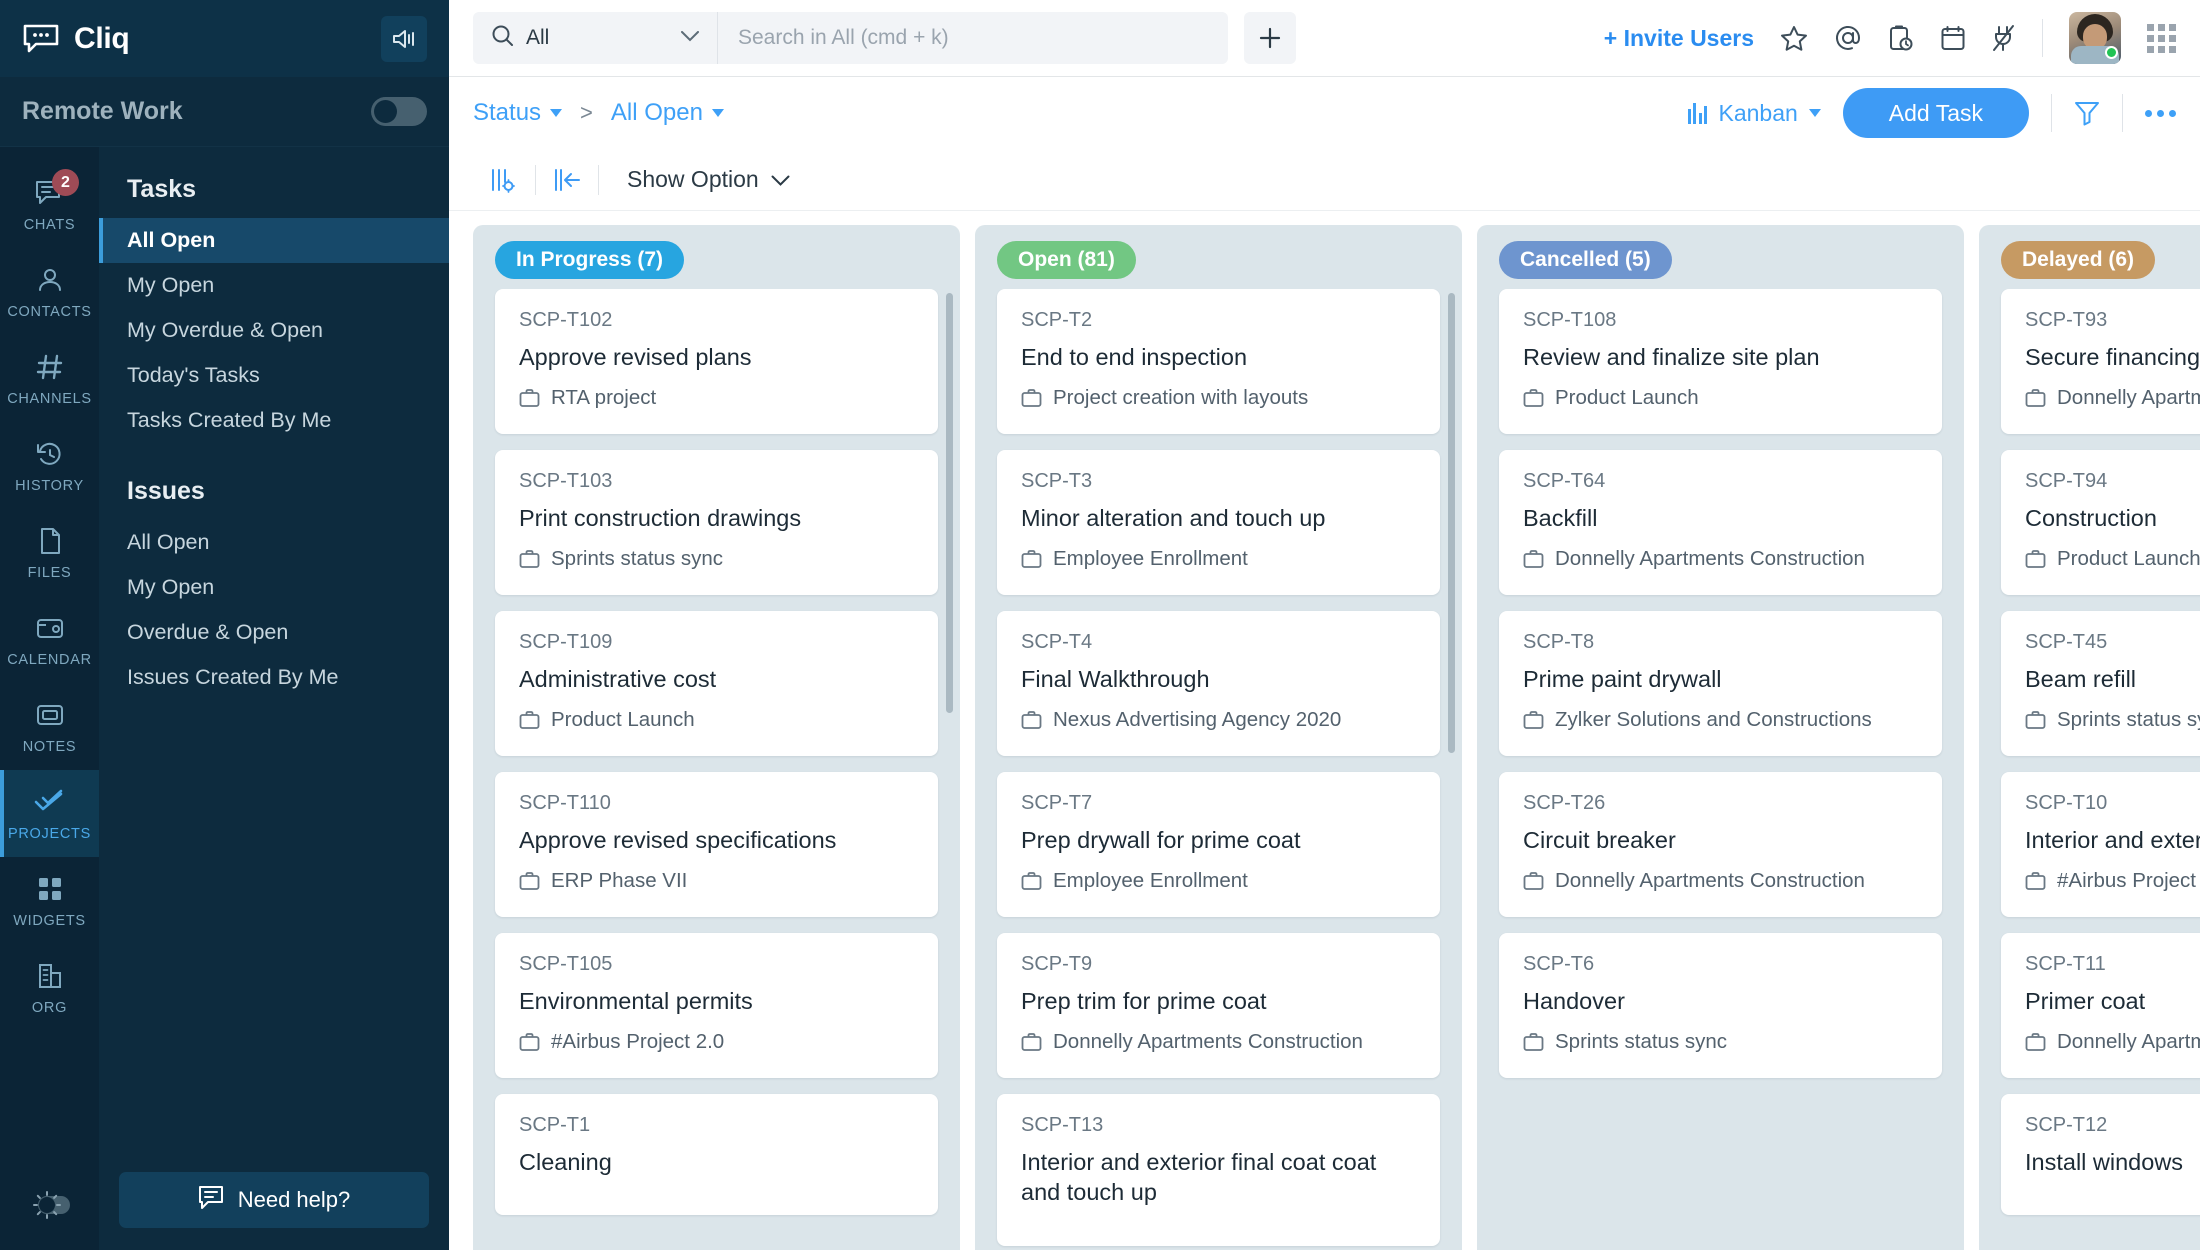 The image size is (2200, 1250). Describe the element at coordinates (224, 38) in the screenshot. I see `brand-bar: Cliq` at that location.